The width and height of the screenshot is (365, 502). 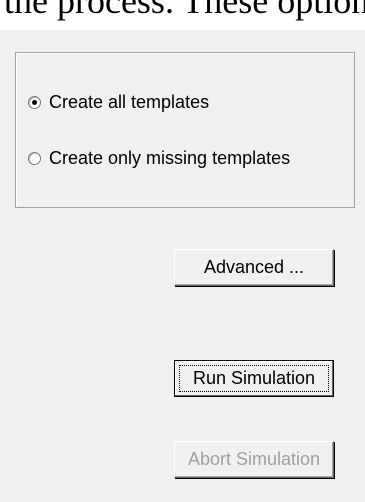 What do you see at coordinates (184, 10) in the screenshot?
I see `document-text: the process. These options` at bounding box center [184, 10].